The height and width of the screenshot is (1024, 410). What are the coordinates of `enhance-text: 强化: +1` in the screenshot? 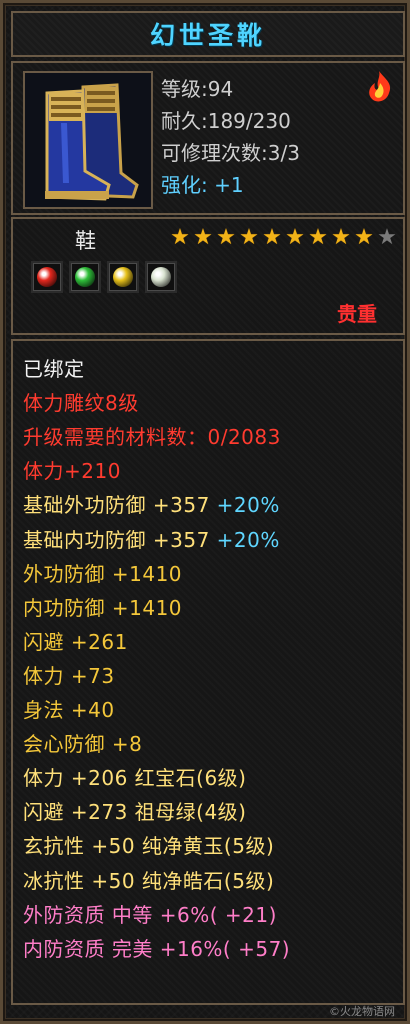 It's located at (202, 185).